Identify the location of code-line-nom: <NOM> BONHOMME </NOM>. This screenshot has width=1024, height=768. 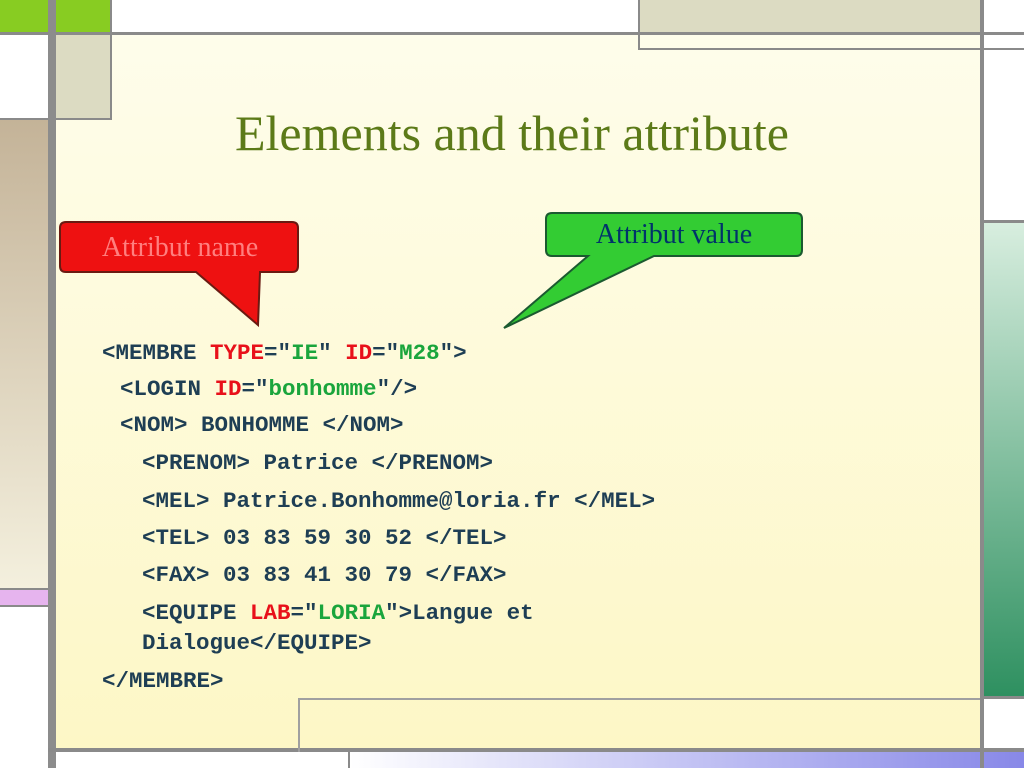
(262, 425).